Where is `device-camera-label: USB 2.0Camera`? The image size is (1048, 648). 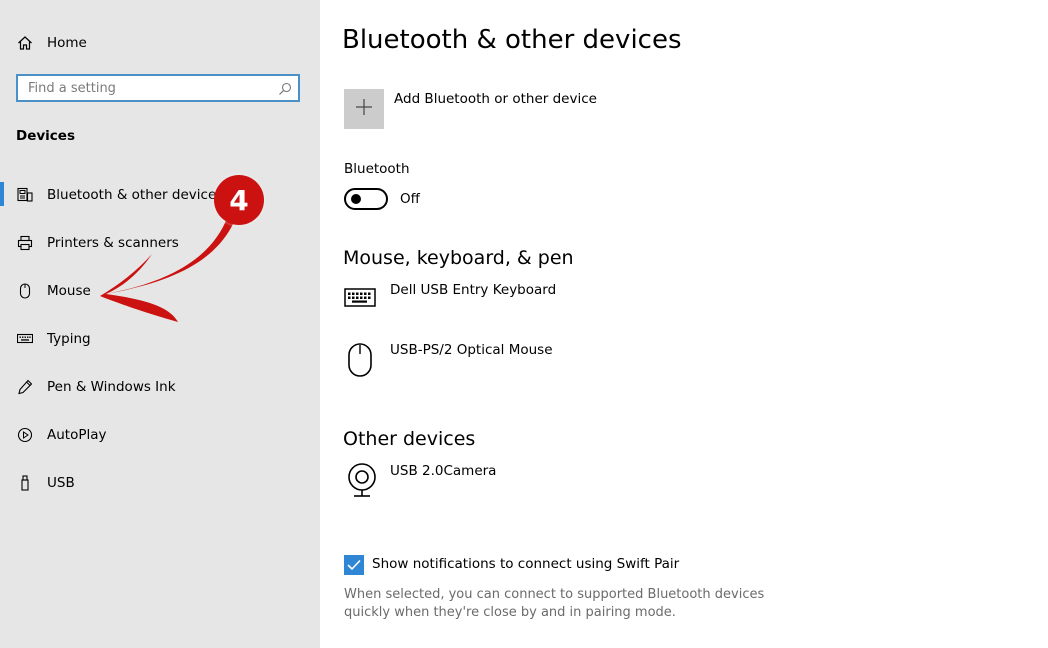 device-camera-label: USB 2.0Camera is located at coordinates (443, 471).